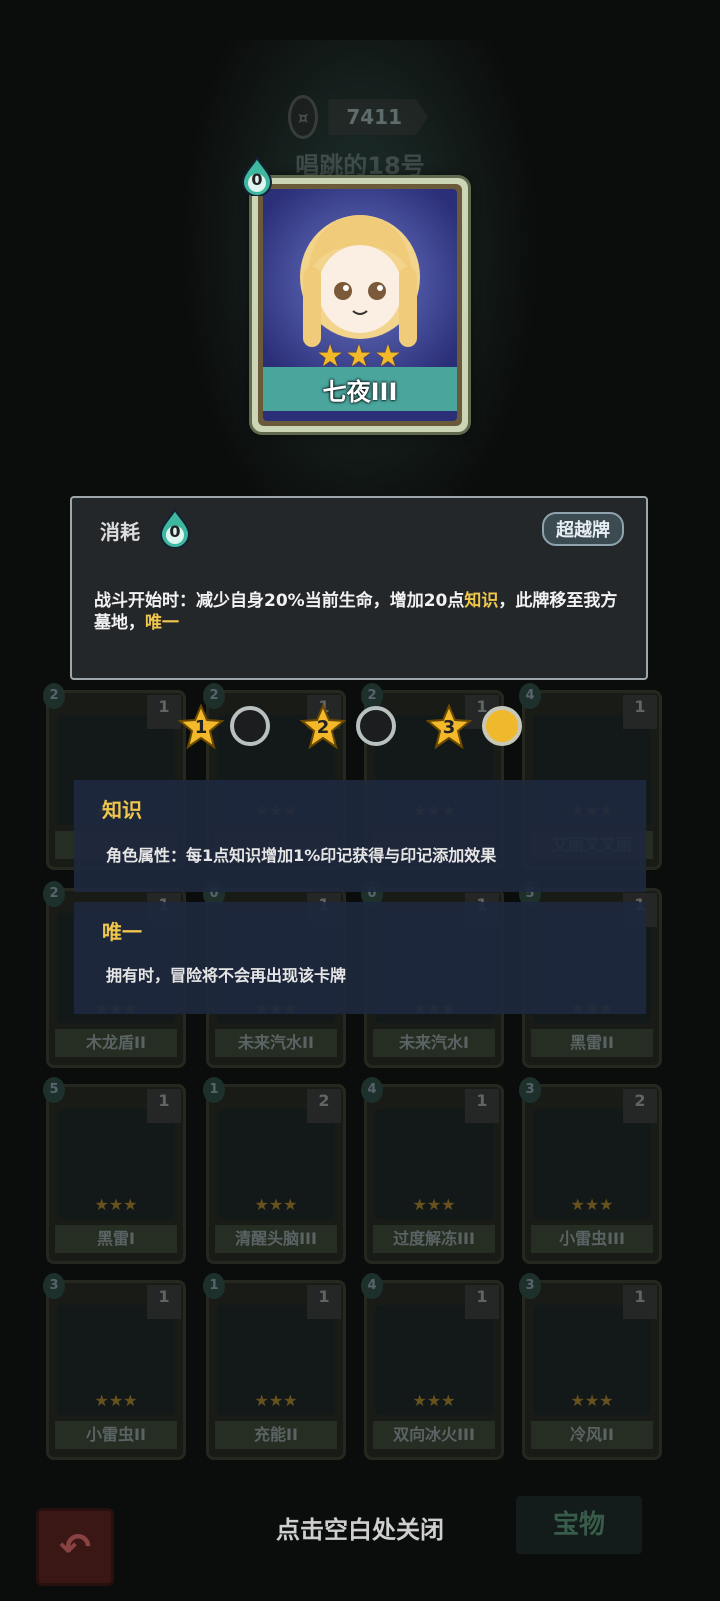 Image resolution: width=720 pixels, height=1601 pixels. Describe the element at coordinates (481, 601) in the screenshot. I see `keyword-knowledge: 知识` at that location.